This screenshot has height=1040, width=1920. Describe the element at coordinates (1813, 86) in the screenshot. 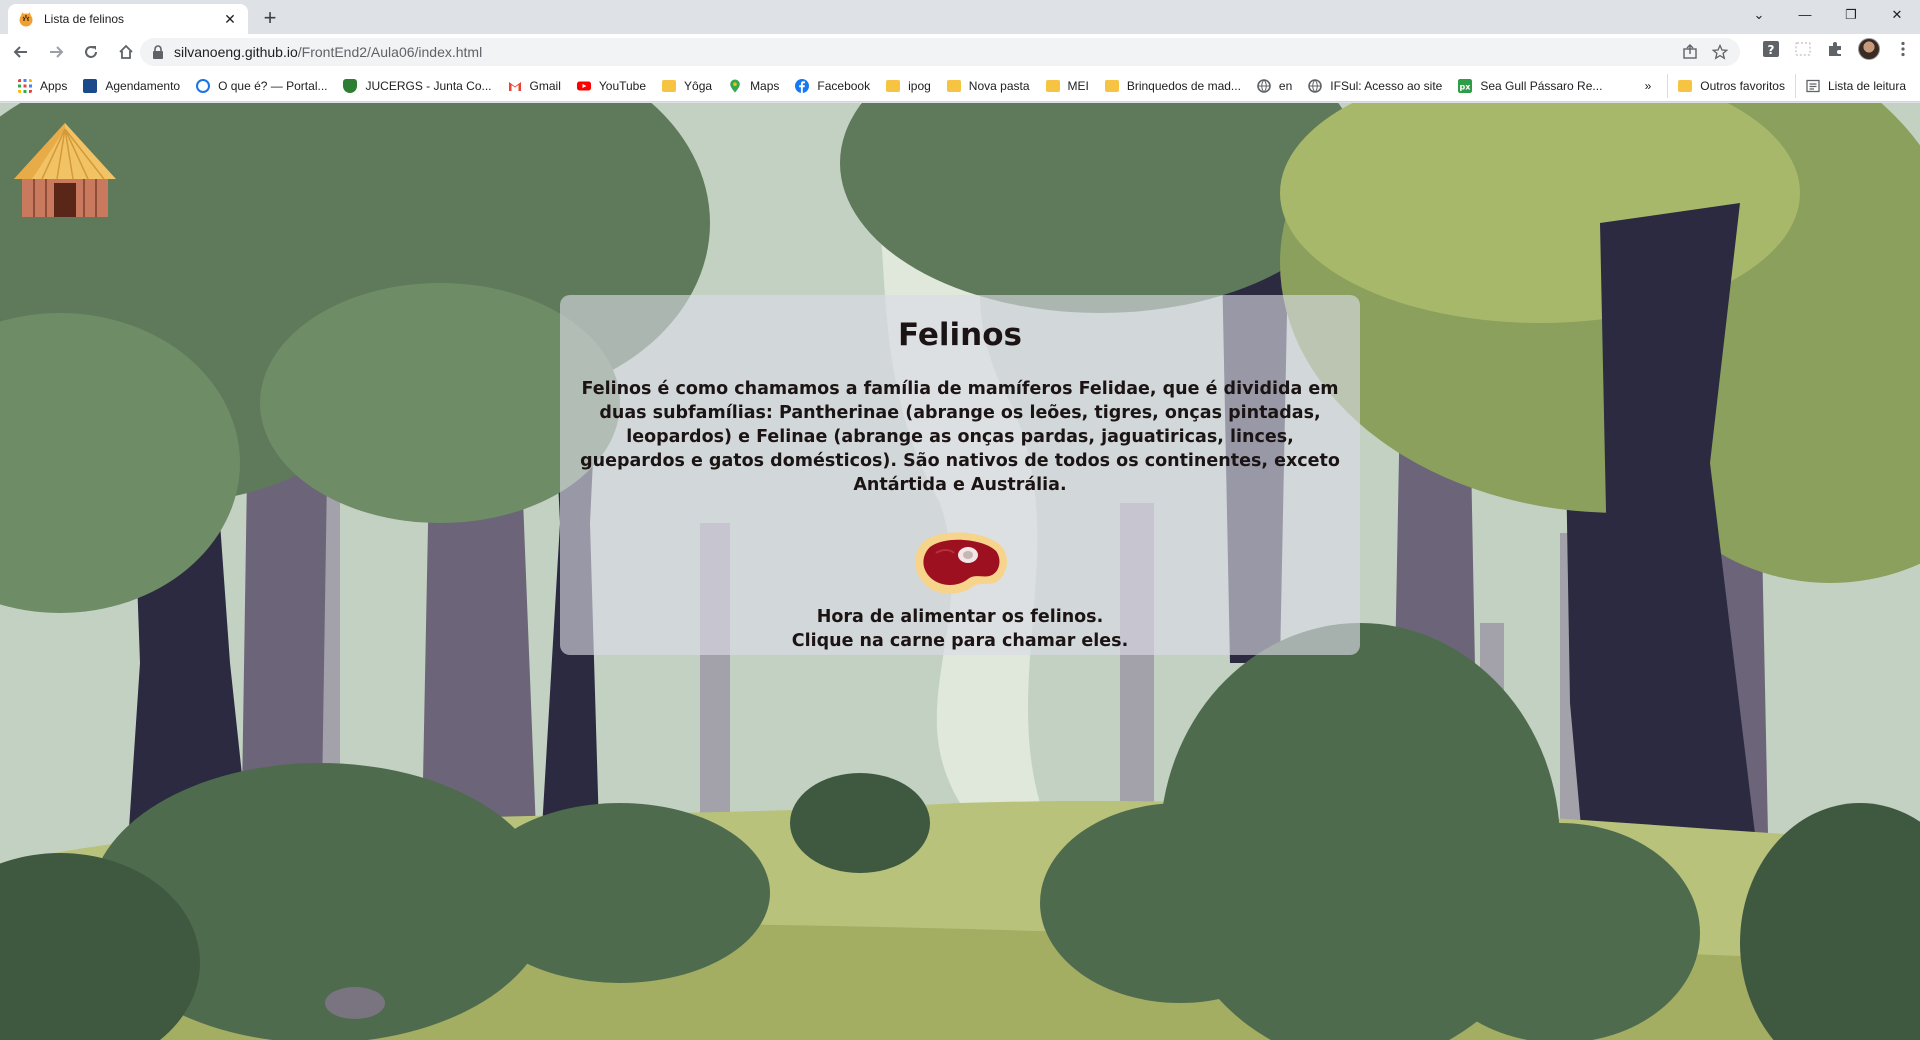

I see `reading-list-icon` at that location.